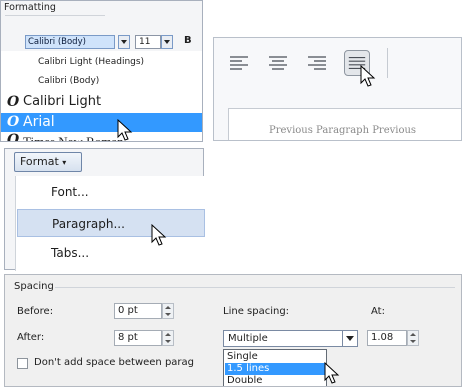 This screenshot has width=462, height=387. Describe the element at coordinates (148, 42) in the screenshot. I see `font-size-combo: 11` at that location.